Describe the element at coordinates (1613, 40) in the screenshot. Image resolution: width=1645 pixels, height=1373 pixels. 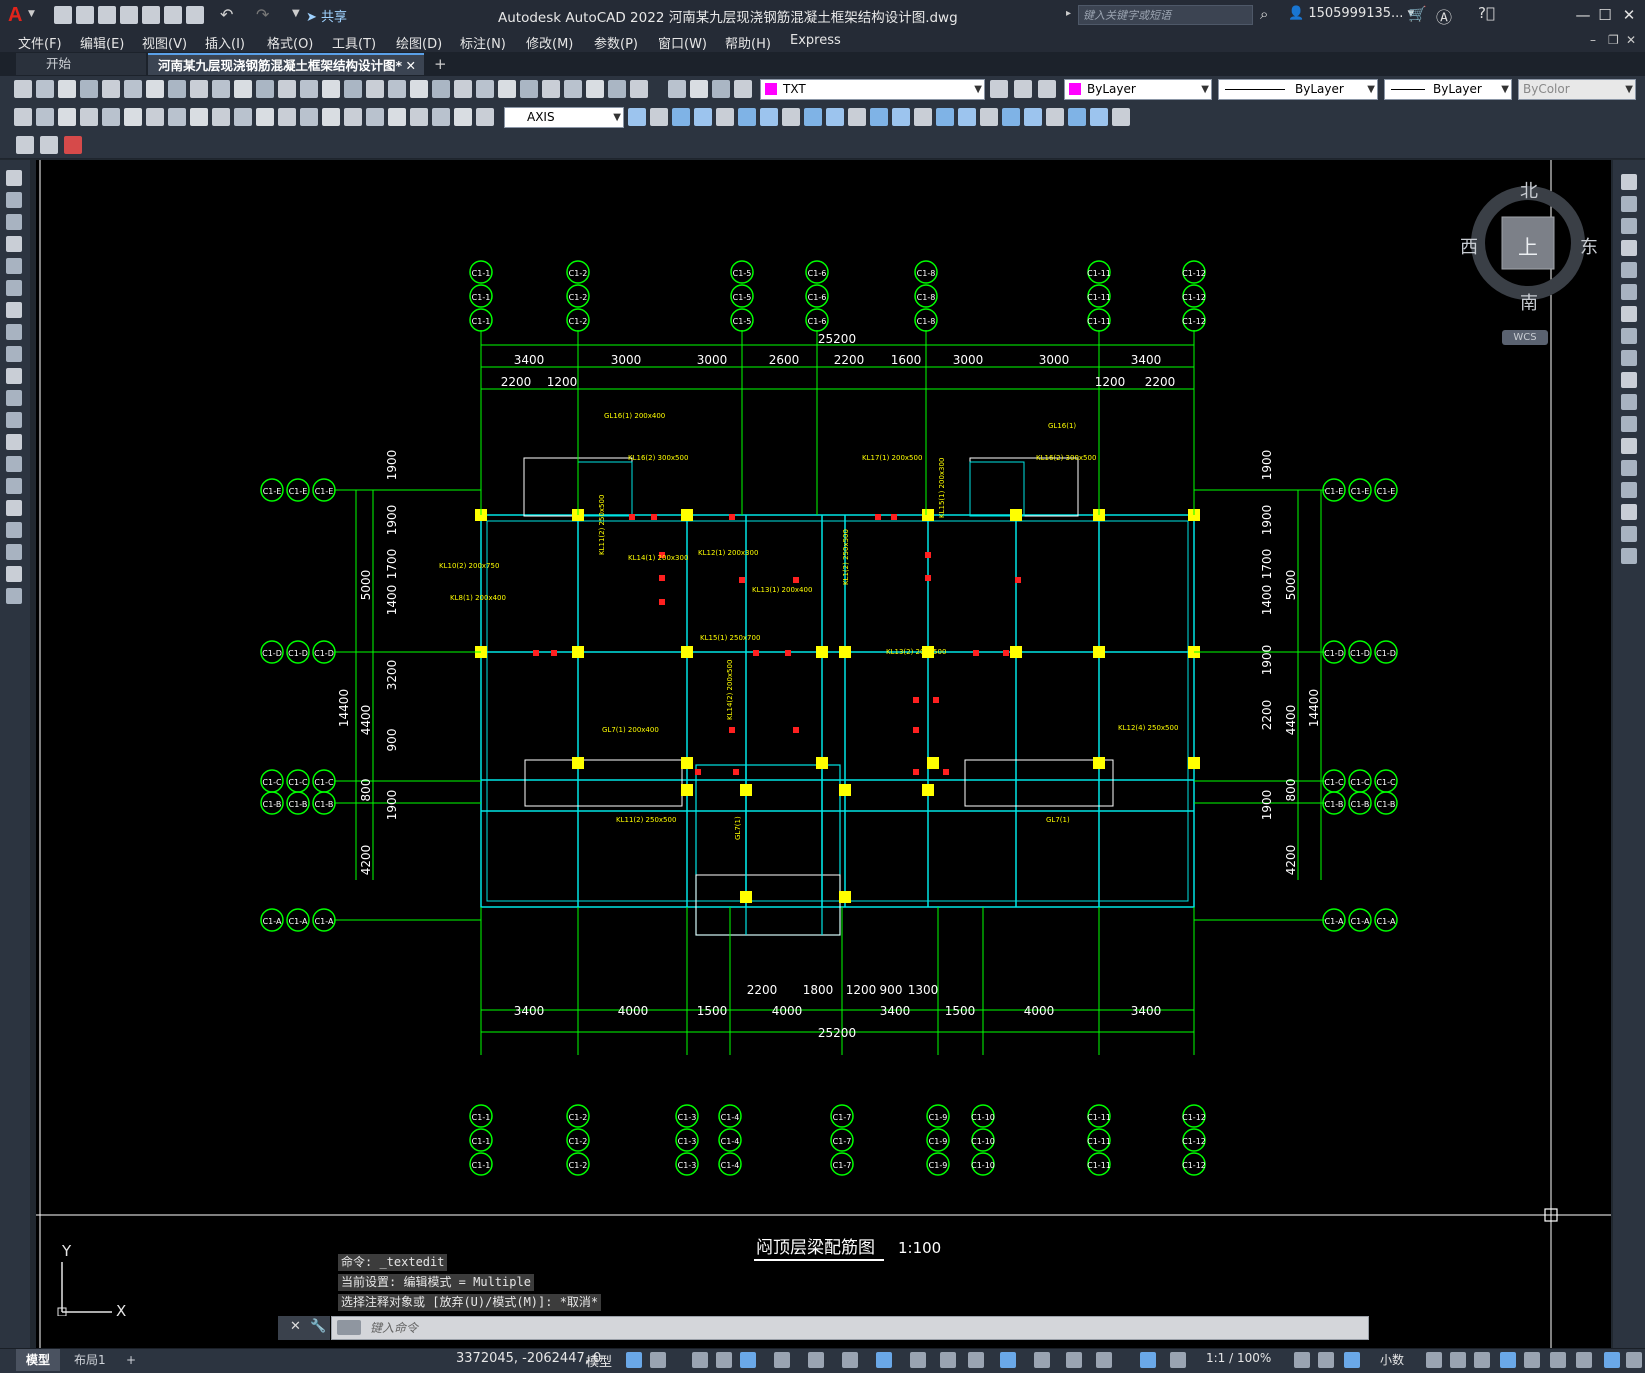
I see `doc-restore-icon: ❐` at that location.